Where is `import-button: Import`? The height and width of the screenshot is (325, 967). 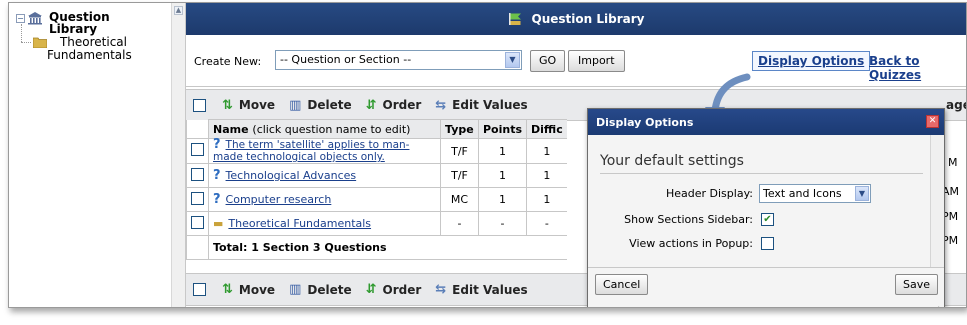 import-button: Import is located at coordinates (596, 61).